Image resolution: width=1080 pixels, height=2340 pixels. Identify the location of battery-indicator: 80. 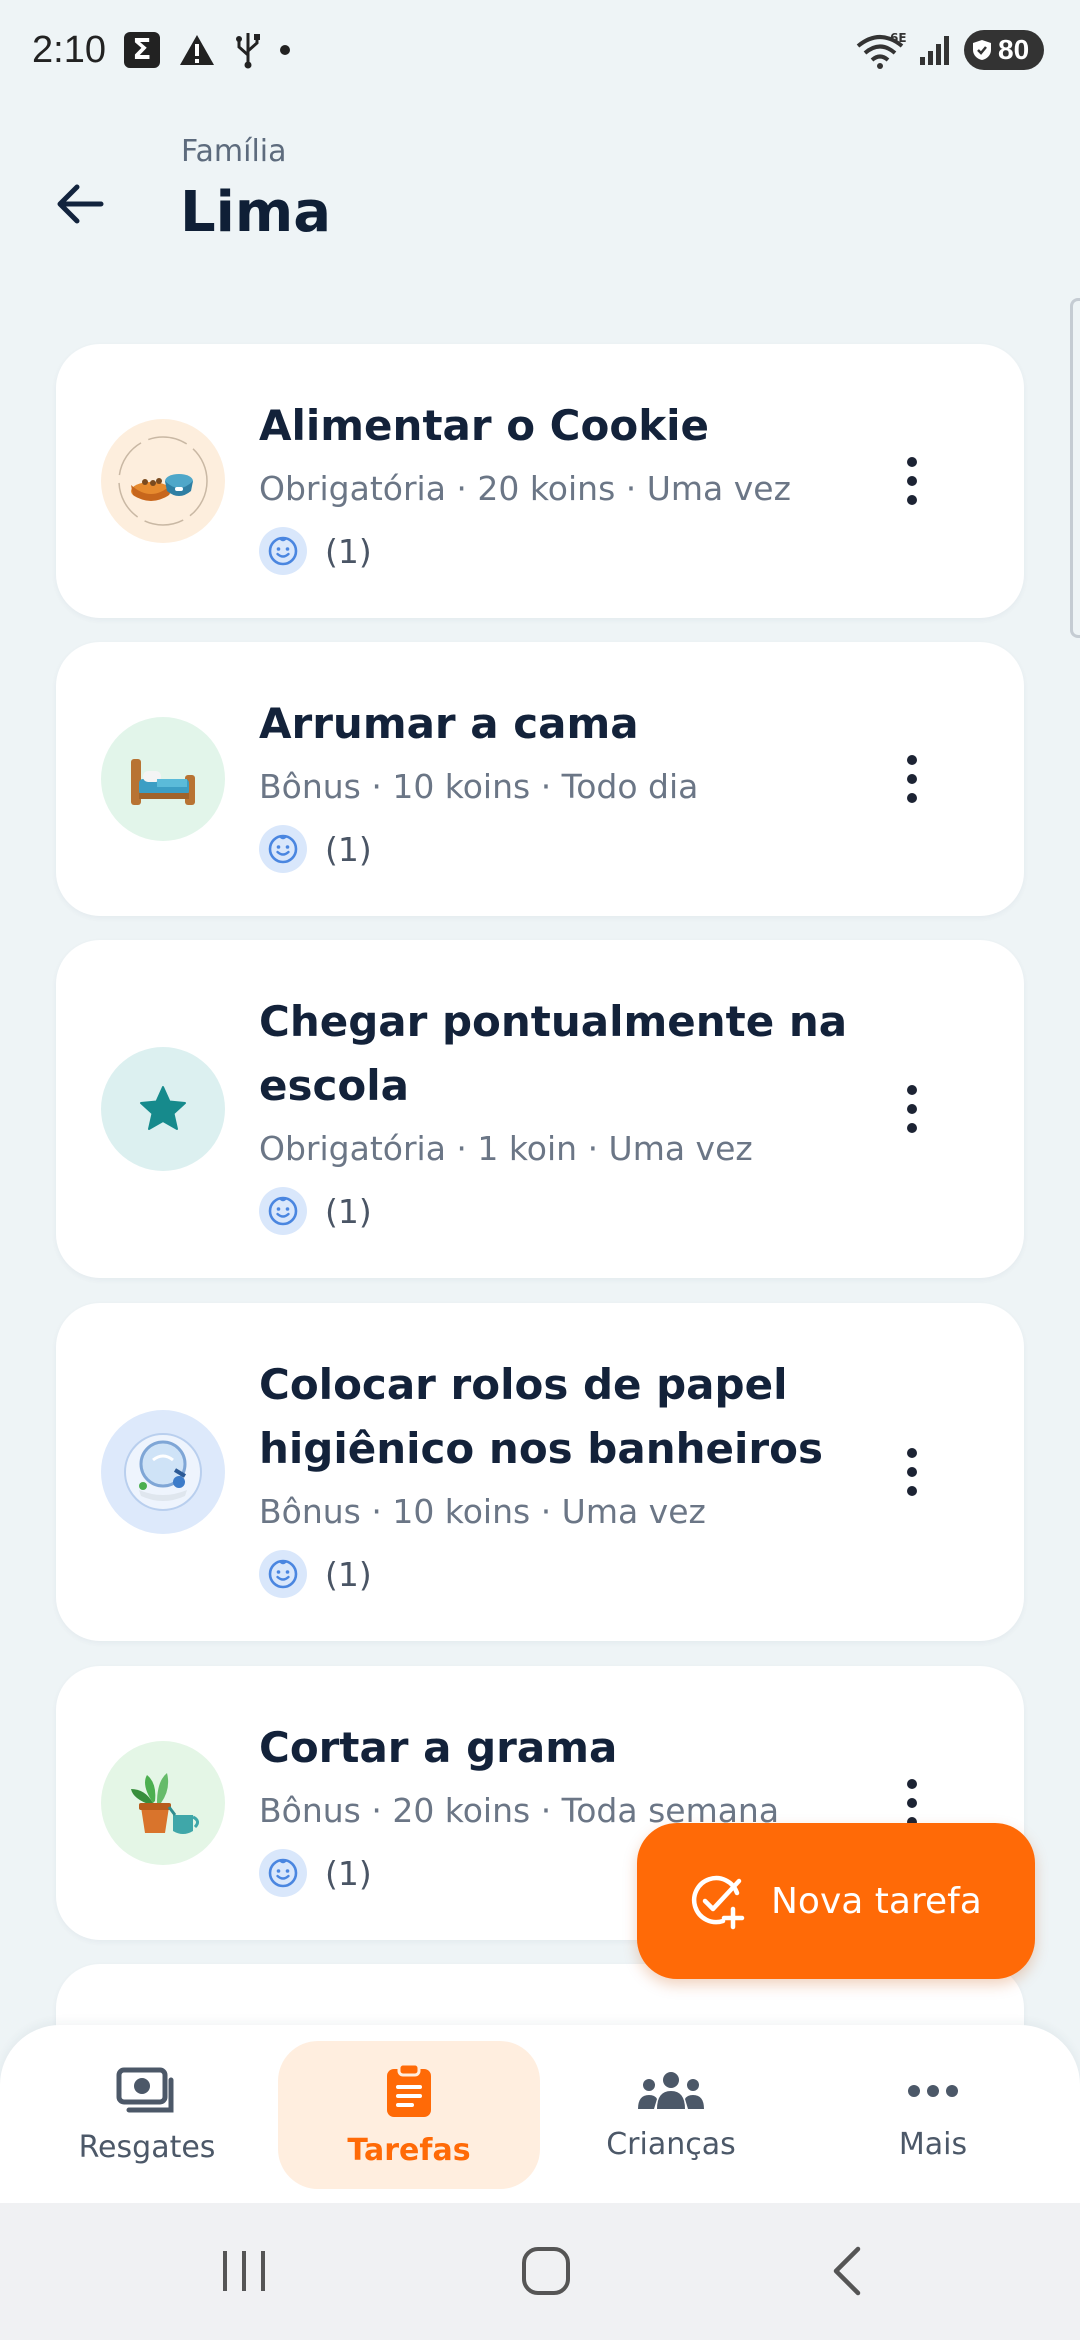
(1004, 50).